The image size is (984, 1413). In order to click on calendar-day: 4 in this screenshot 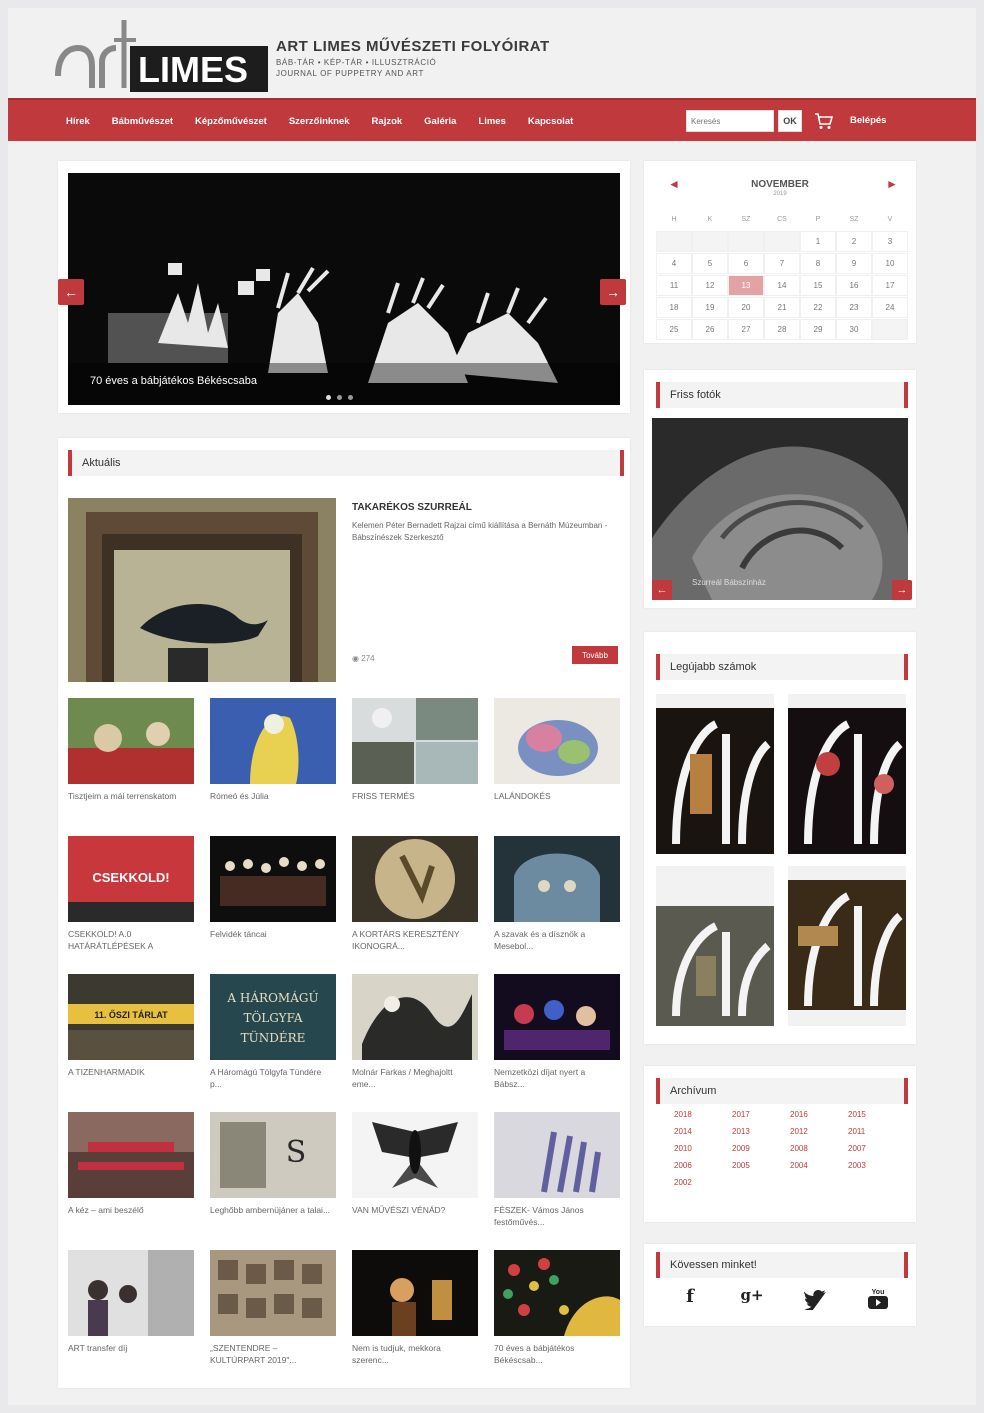, I will do `click(674, 263)`.